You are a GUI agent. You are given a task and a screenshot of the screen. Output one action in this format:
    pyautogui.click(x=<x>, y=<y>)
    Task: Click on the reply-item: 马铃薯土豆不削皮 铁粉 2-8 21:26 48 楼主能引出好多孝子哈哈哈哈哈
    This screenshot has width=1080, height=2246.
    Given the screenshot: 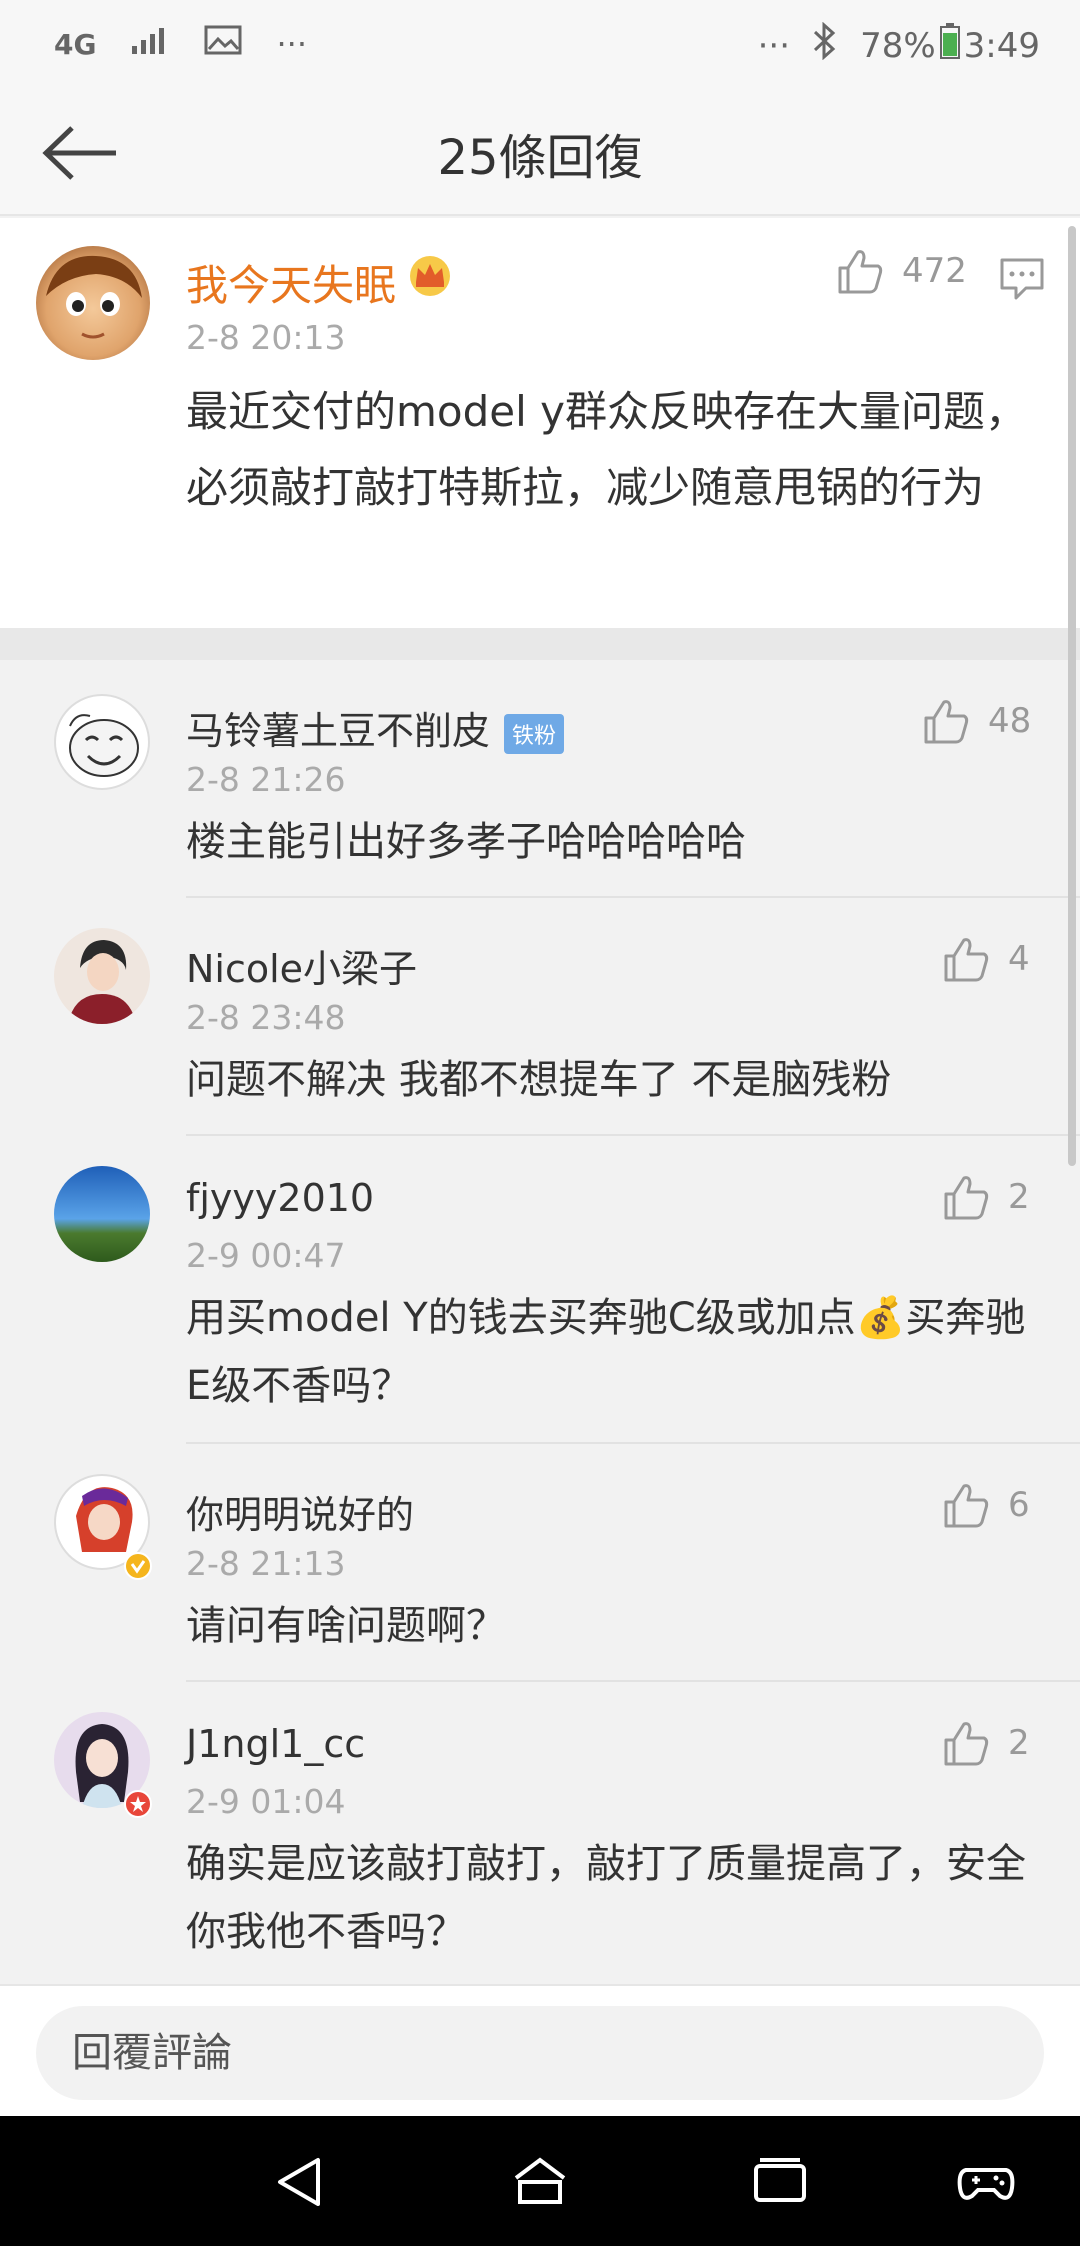 What is the action you would take?
    pyautogui.click(x=540, y=779)
    